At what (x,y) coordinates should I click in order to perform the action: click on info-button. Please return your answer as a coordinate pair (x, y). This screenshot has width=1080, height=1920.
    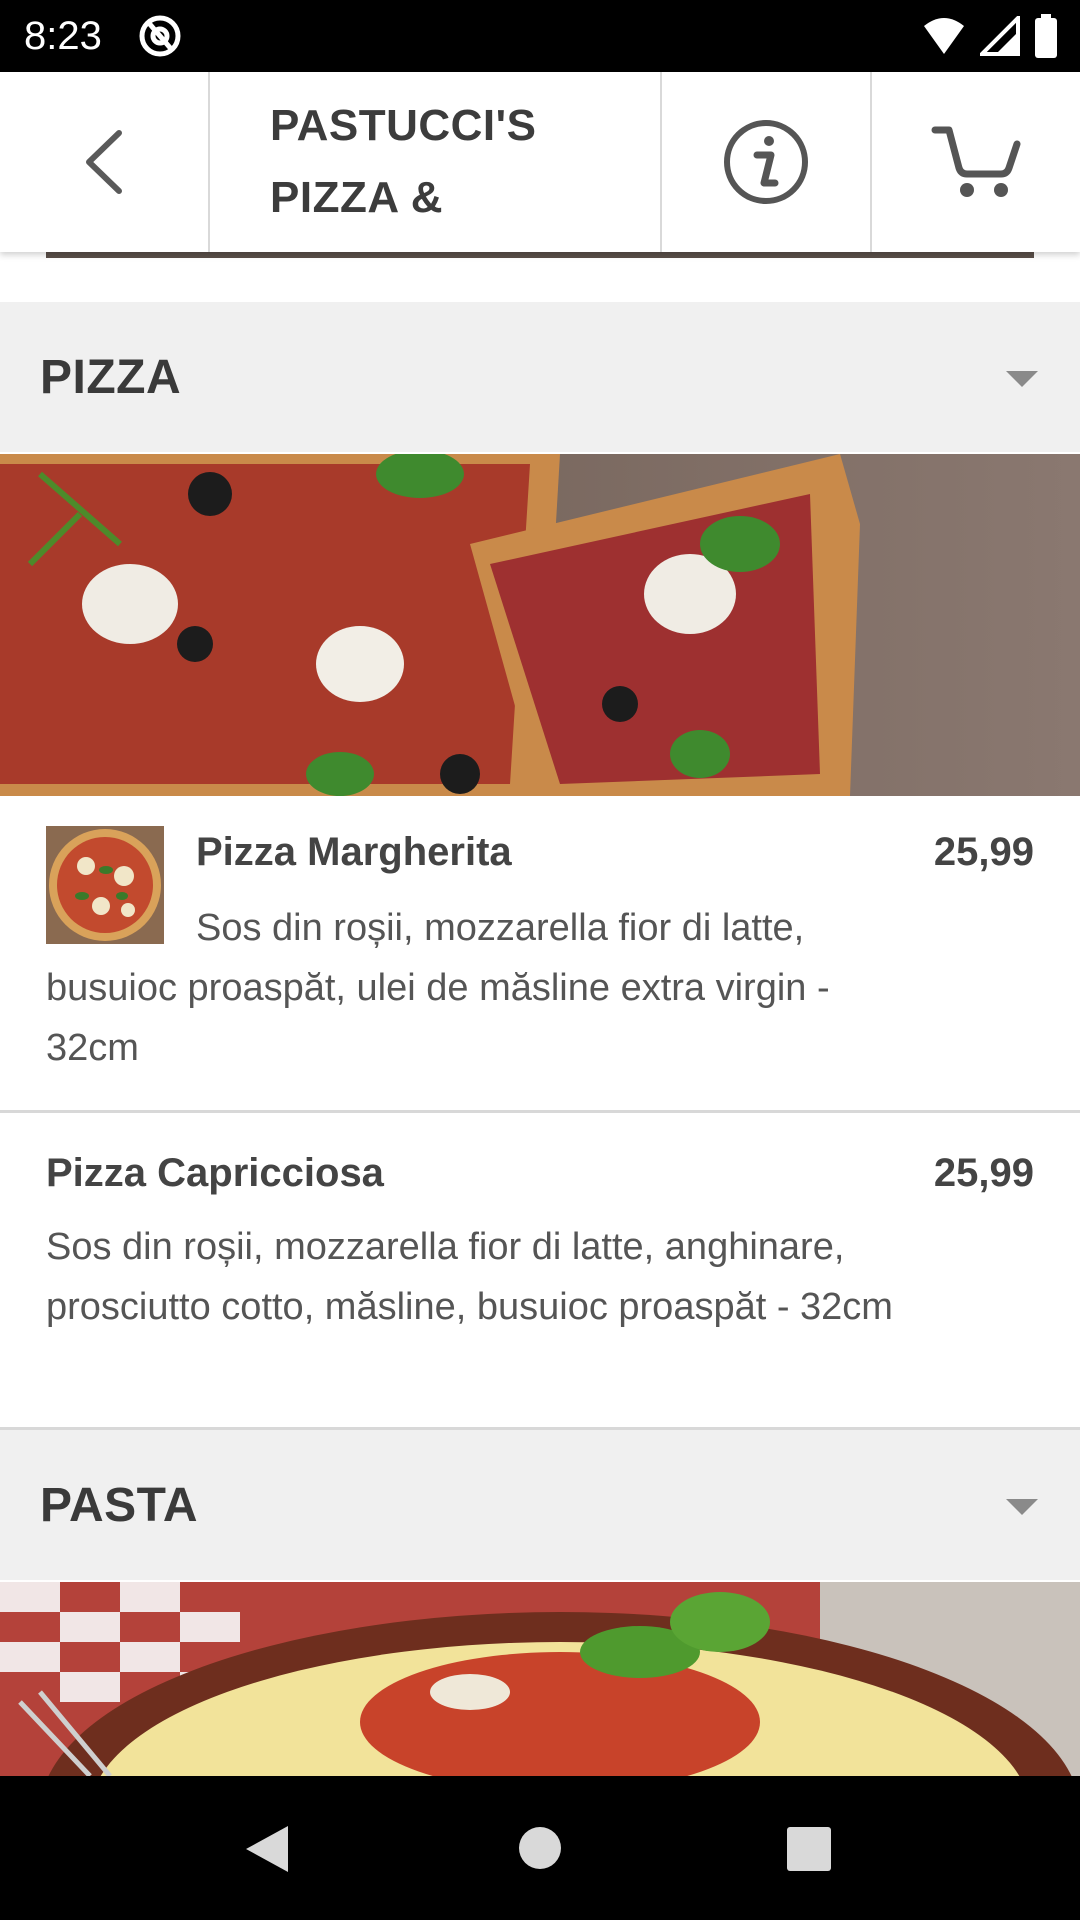
    Looking at the image, I should click on (766, 162).